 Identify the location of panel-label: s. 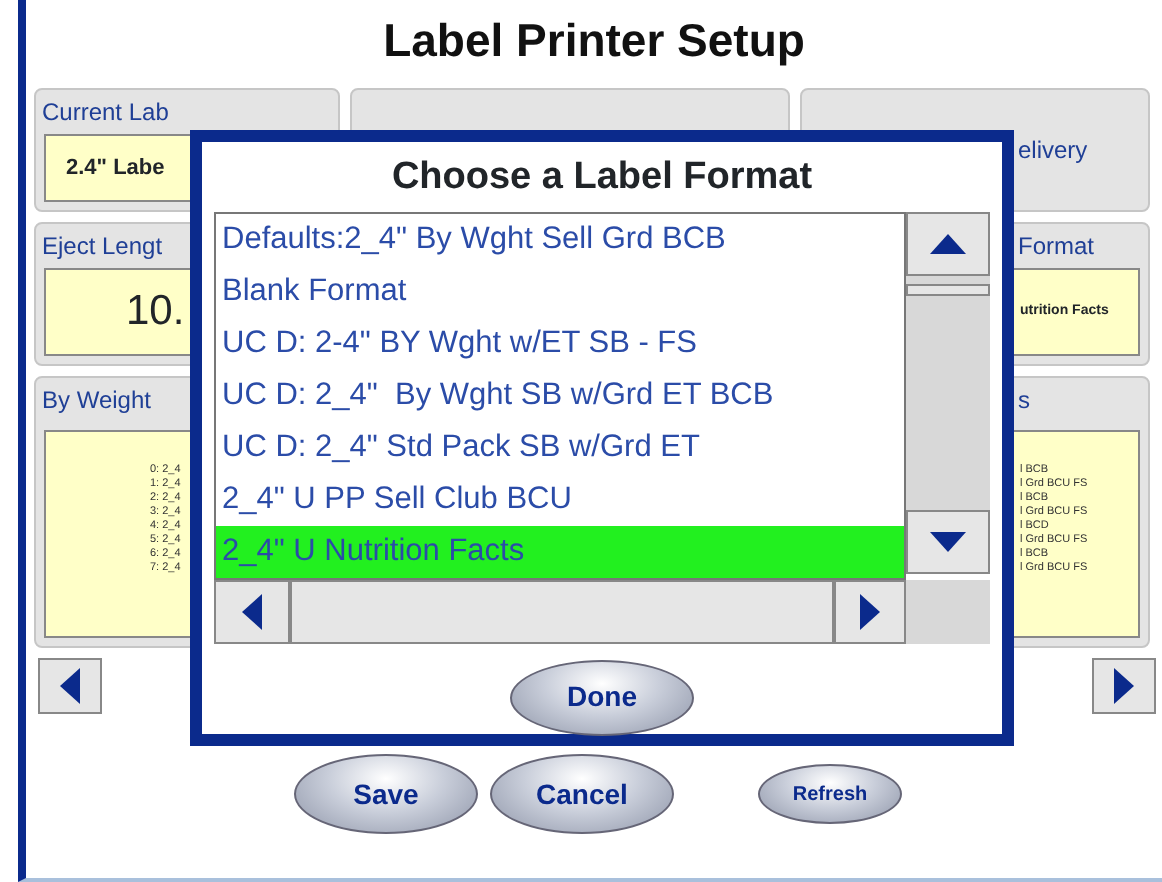
(1024, 401).